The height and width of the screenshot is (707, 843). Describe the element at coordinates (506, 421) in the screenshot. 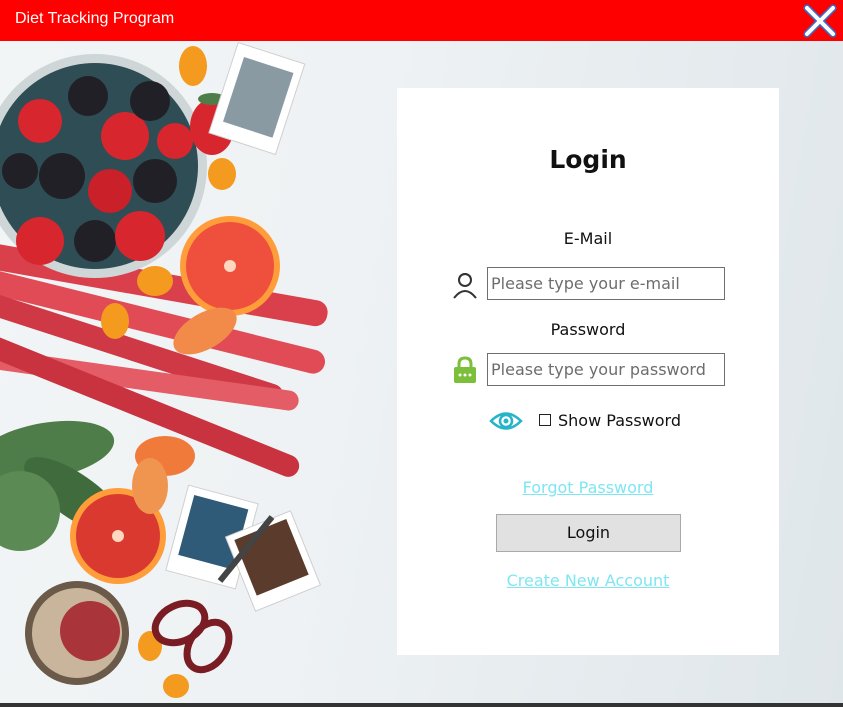

I see `eye-icon` at that location.